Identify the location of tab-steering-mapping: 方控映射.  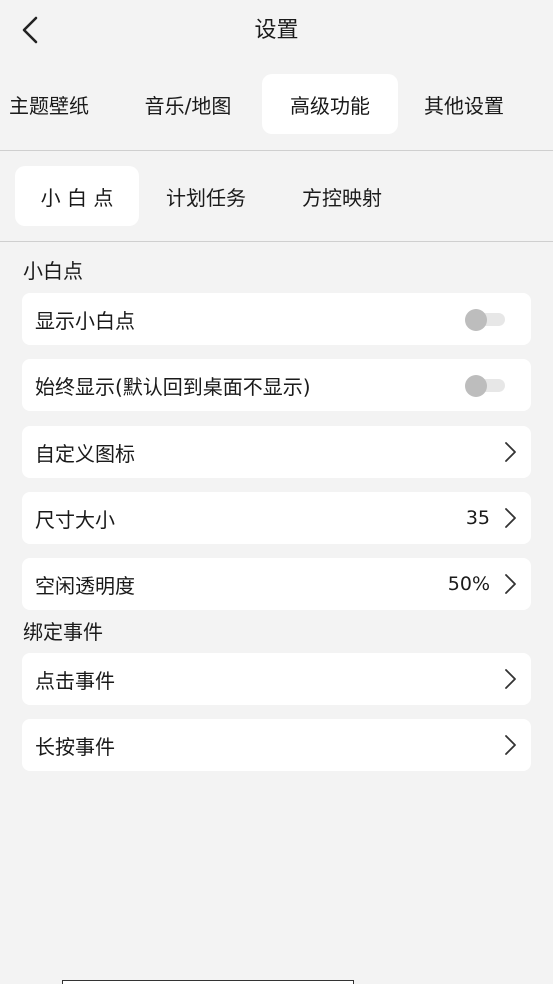
(342, 196).